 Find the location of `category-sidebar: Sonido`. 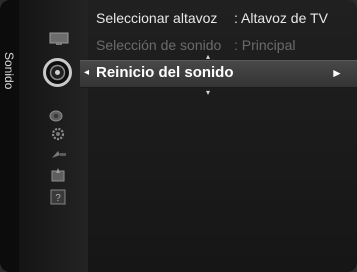

category-sidebar: Sonido is located at coordinates (9, 136).